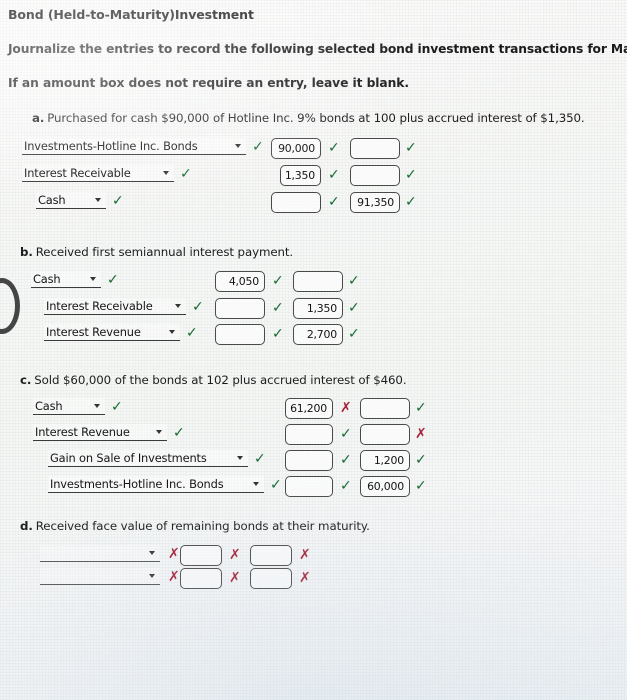 Image resolution: width=627 pixels, height=700 pixels. I want to click on account-select-value: Interest Receivable, so click(77, 173).